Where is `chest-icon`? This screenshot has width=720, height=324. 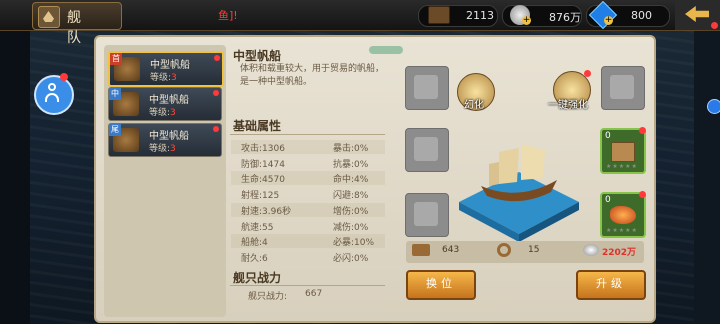 chest-icon is located at coordinates (439, 15).